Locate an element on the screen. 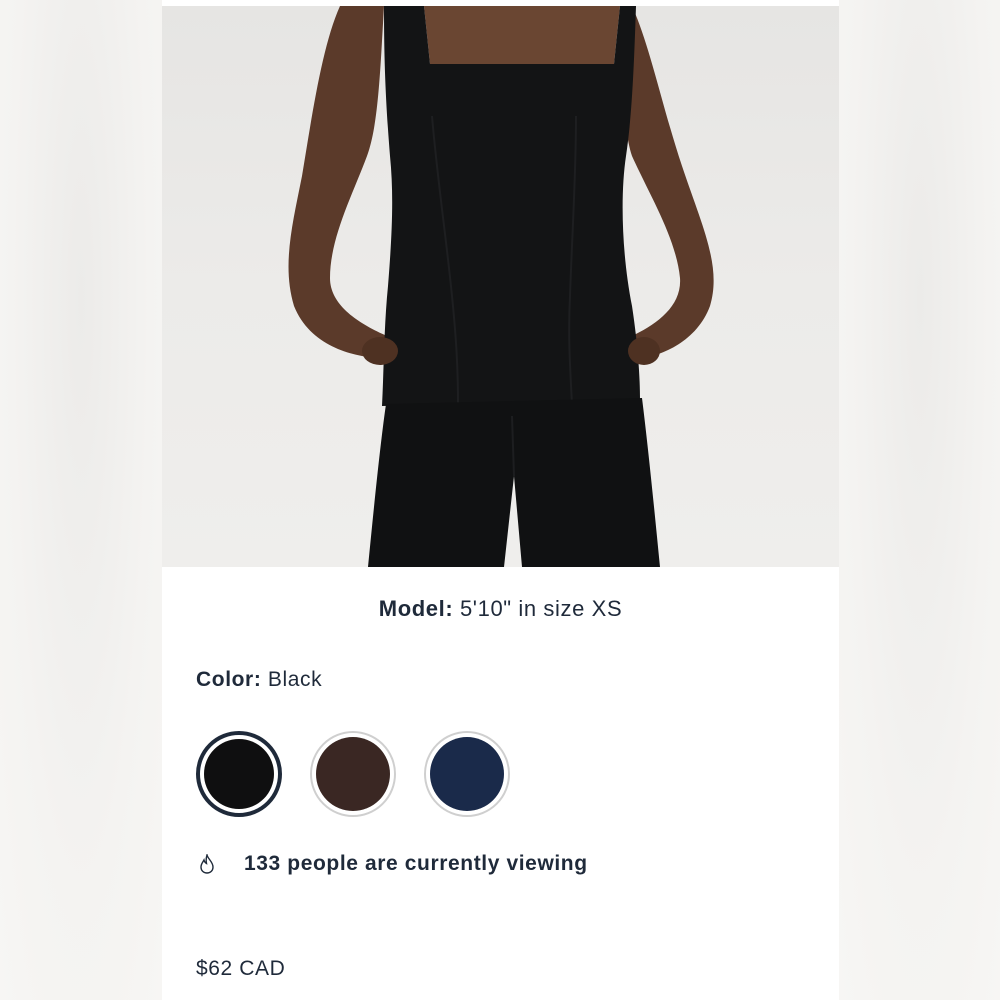  swatch-black is located at coordinates (239, 774).